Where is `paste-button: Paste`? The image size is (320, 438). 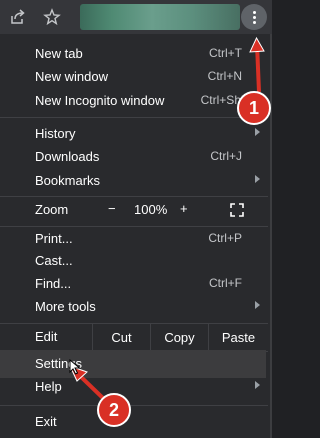
paste-button: Paste is located at coordinates (238, 337).